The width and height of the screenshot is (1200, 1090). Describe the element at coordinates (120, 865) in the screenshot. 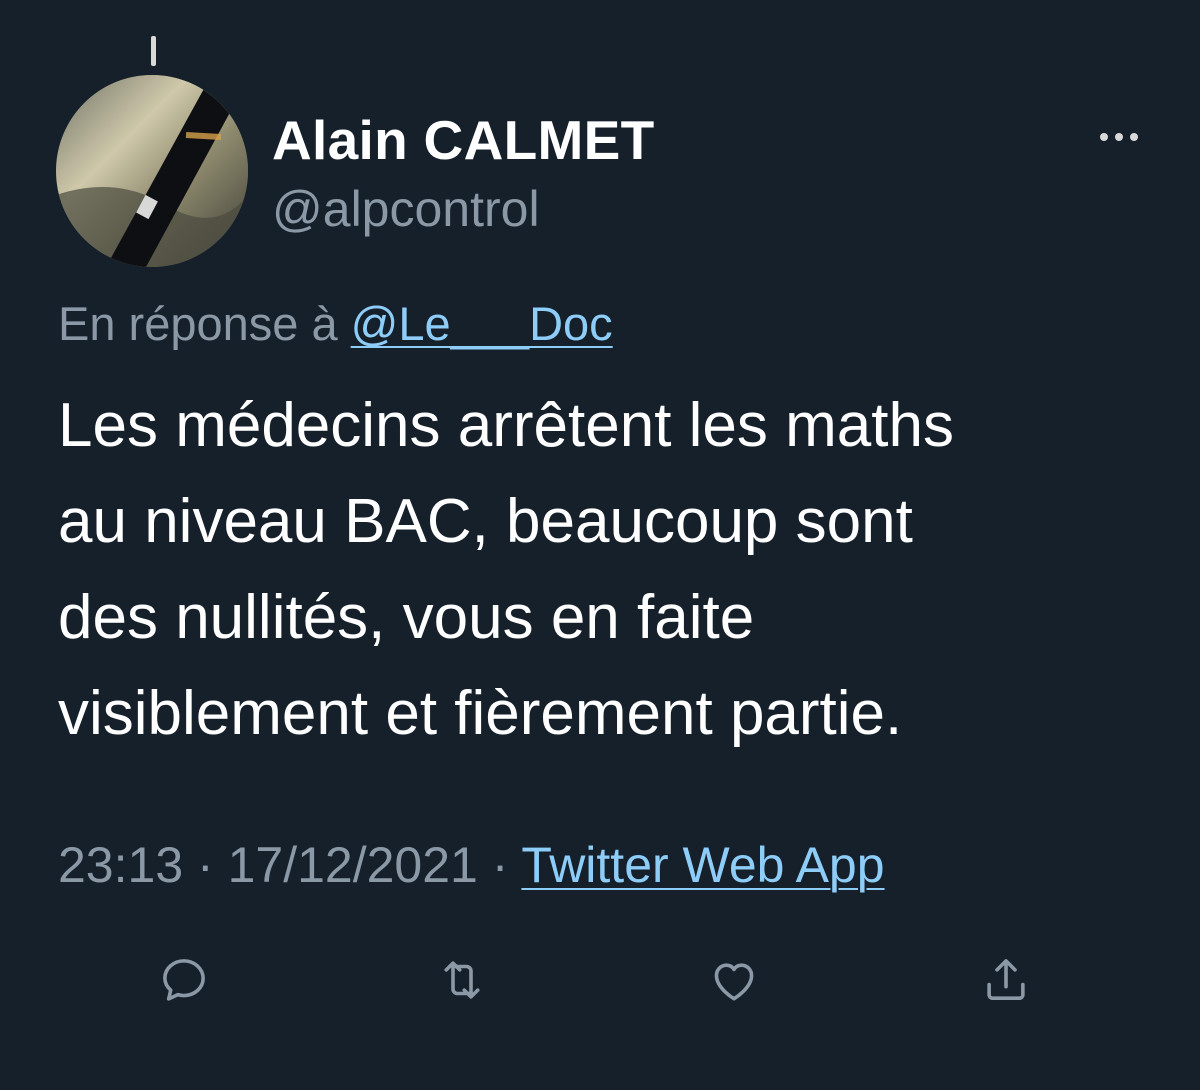

I see `tweet-time: 23:13` at that location.